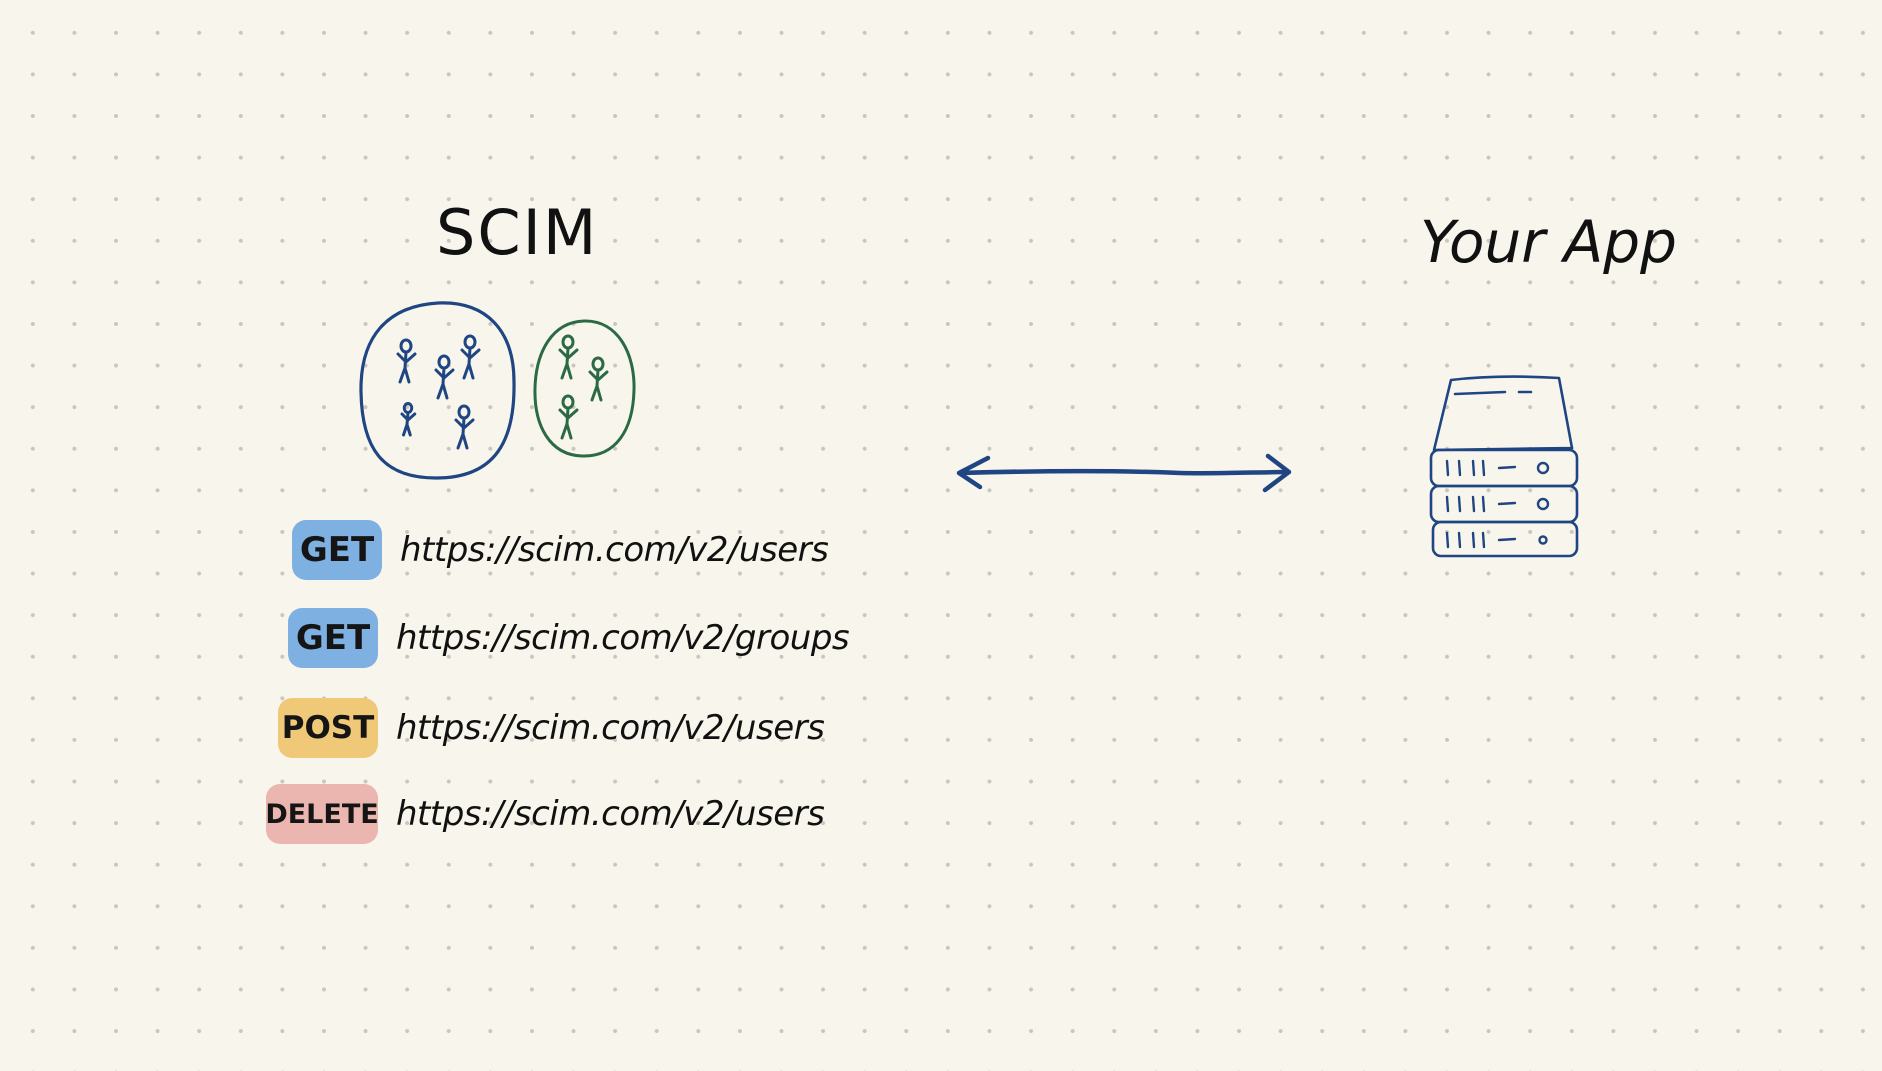 The height and width of the screenshot is (1071, 1882). Describe the element at coordinates (328, 728) in the screenshot. I see `method-badge-post: POST` at that location.